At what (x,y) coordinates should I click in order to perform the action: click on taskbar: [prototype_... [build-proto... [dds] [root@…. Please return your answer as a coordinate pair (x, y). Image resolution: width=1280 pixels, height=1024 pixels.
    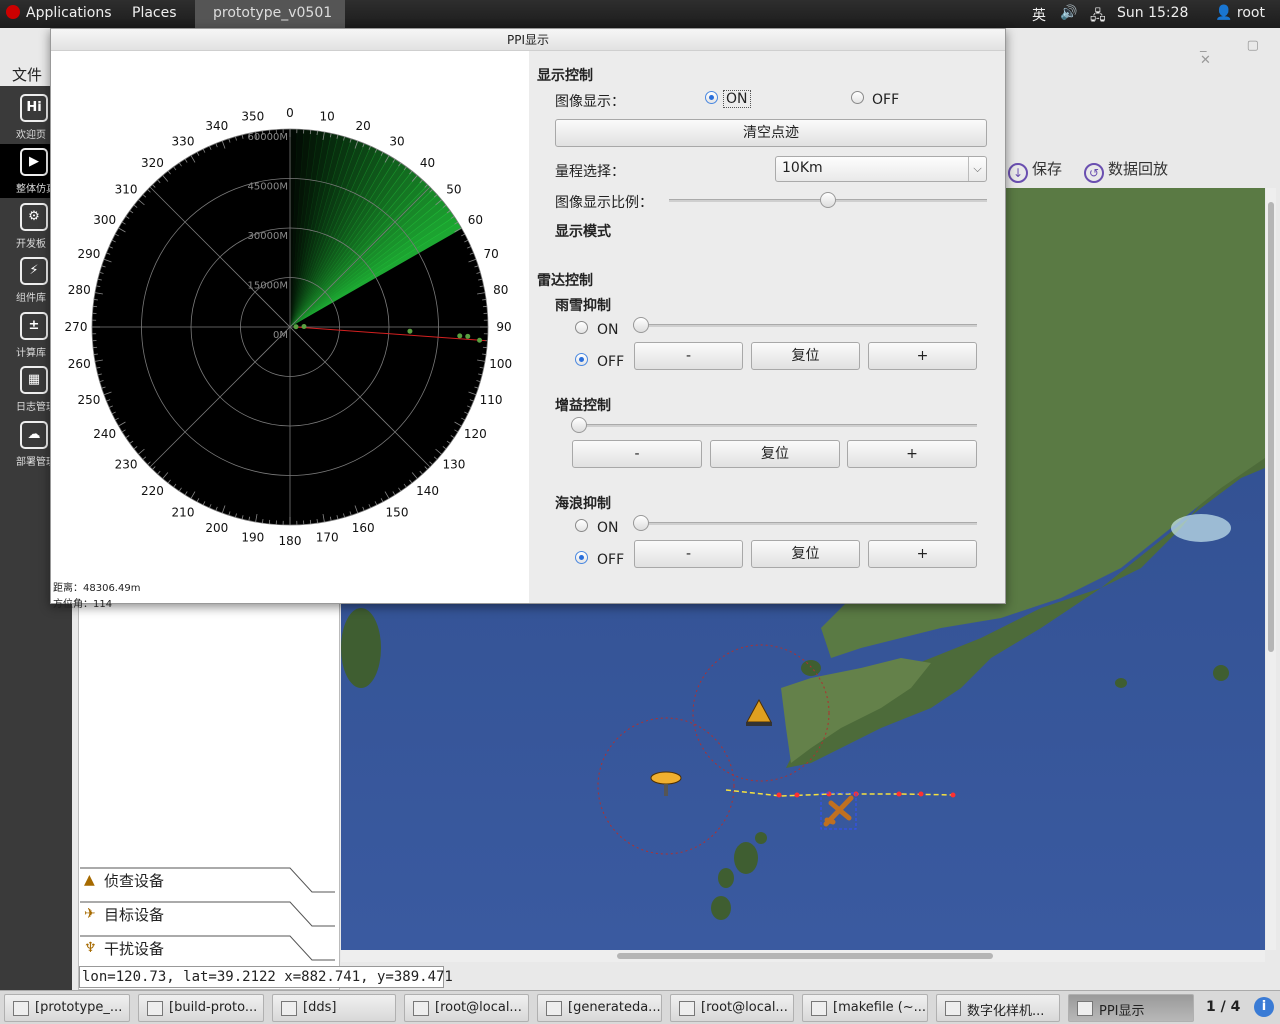
    Looking at the image, I should click on (640, 1007).